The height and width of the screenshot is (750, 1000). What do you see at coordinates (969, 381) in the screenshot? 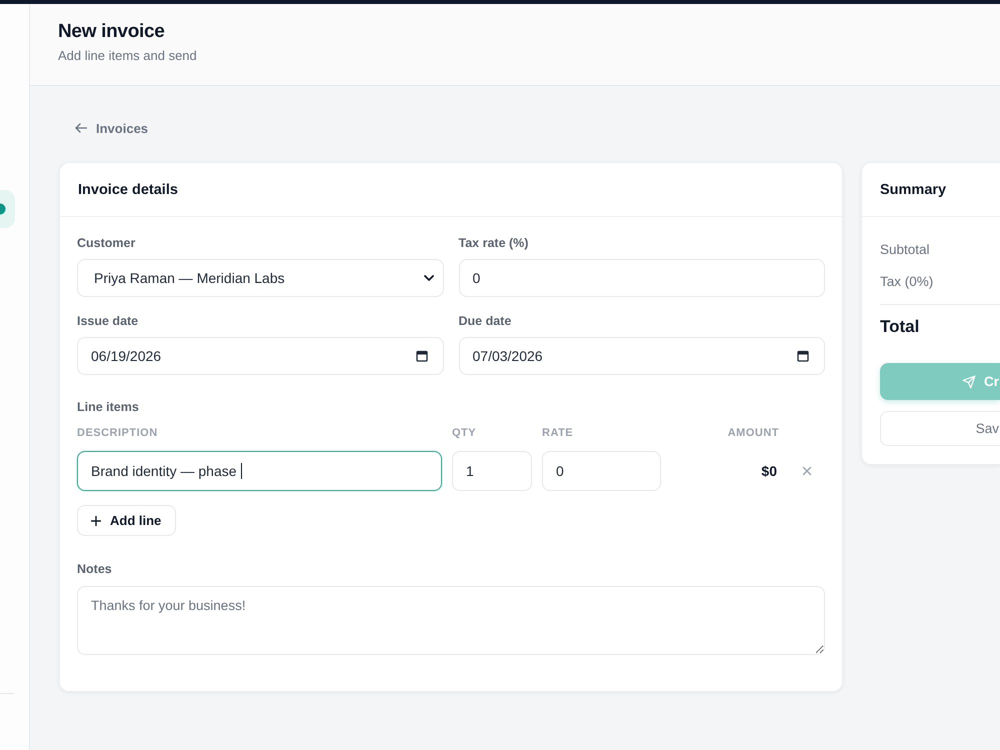
I see `send-icon` at bounding box center [969, 381].